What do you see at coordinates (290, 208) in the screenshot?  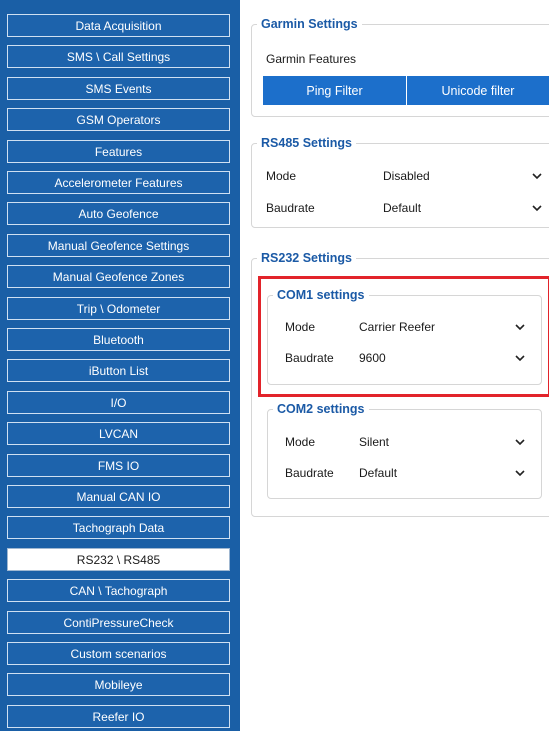 I see `rs485-baudrate-label: Baudrate` at bounding box center [290, 208].